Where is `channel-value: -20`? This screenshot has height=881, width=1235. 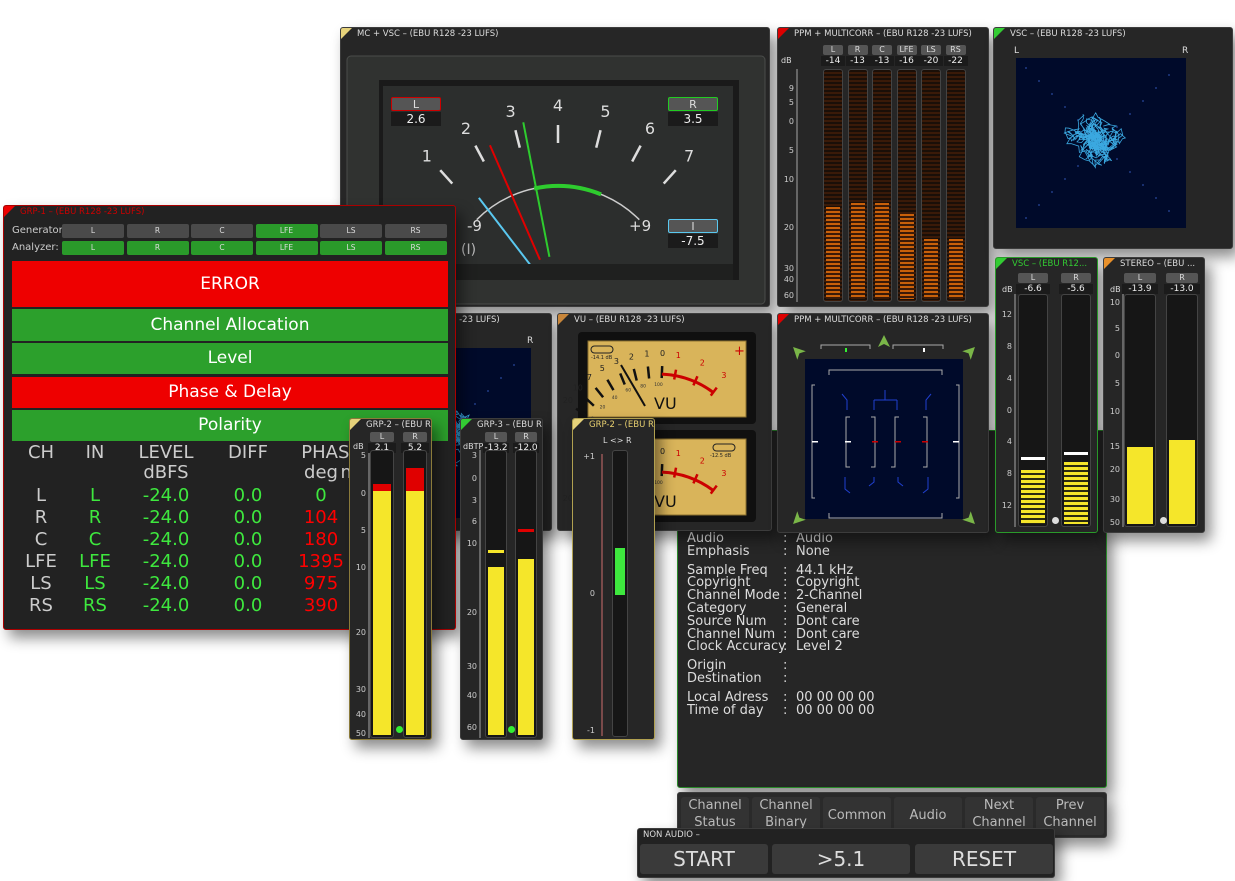
channel-value: -20 is located at coordinates (931, 61).